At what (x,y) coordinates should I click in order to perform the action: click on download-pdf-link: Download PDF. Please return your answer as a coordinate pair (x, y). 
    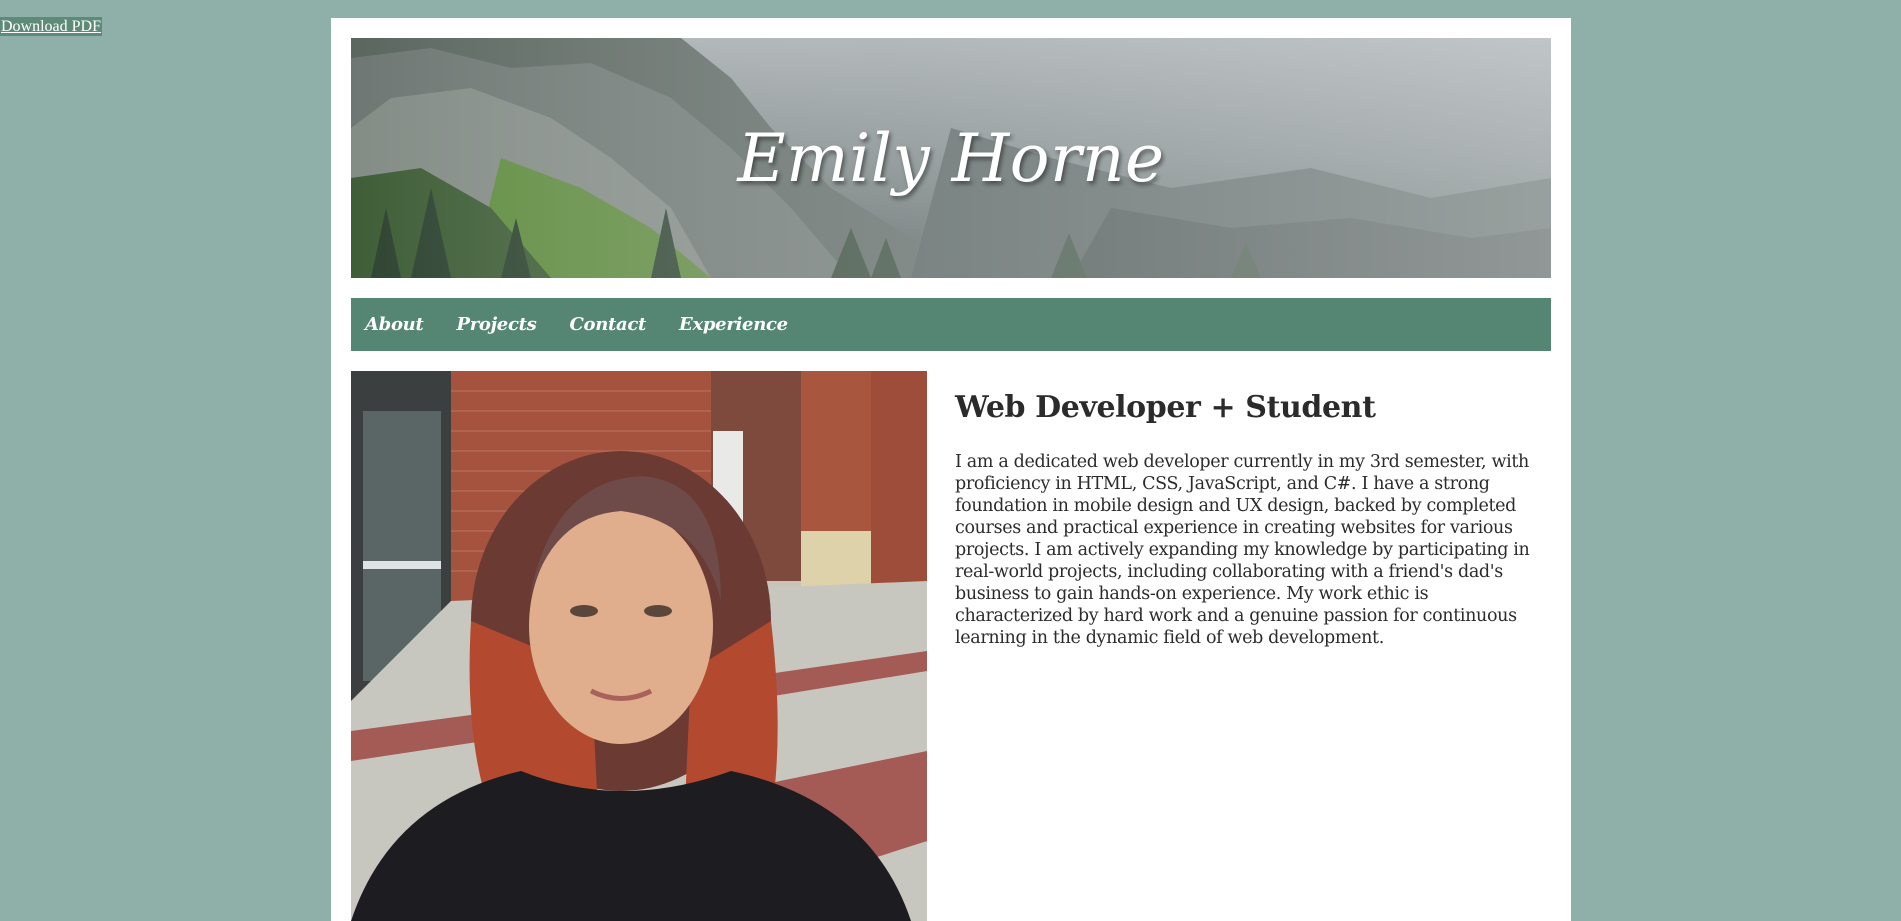
    Looking at the image, I should click on (51, 26).